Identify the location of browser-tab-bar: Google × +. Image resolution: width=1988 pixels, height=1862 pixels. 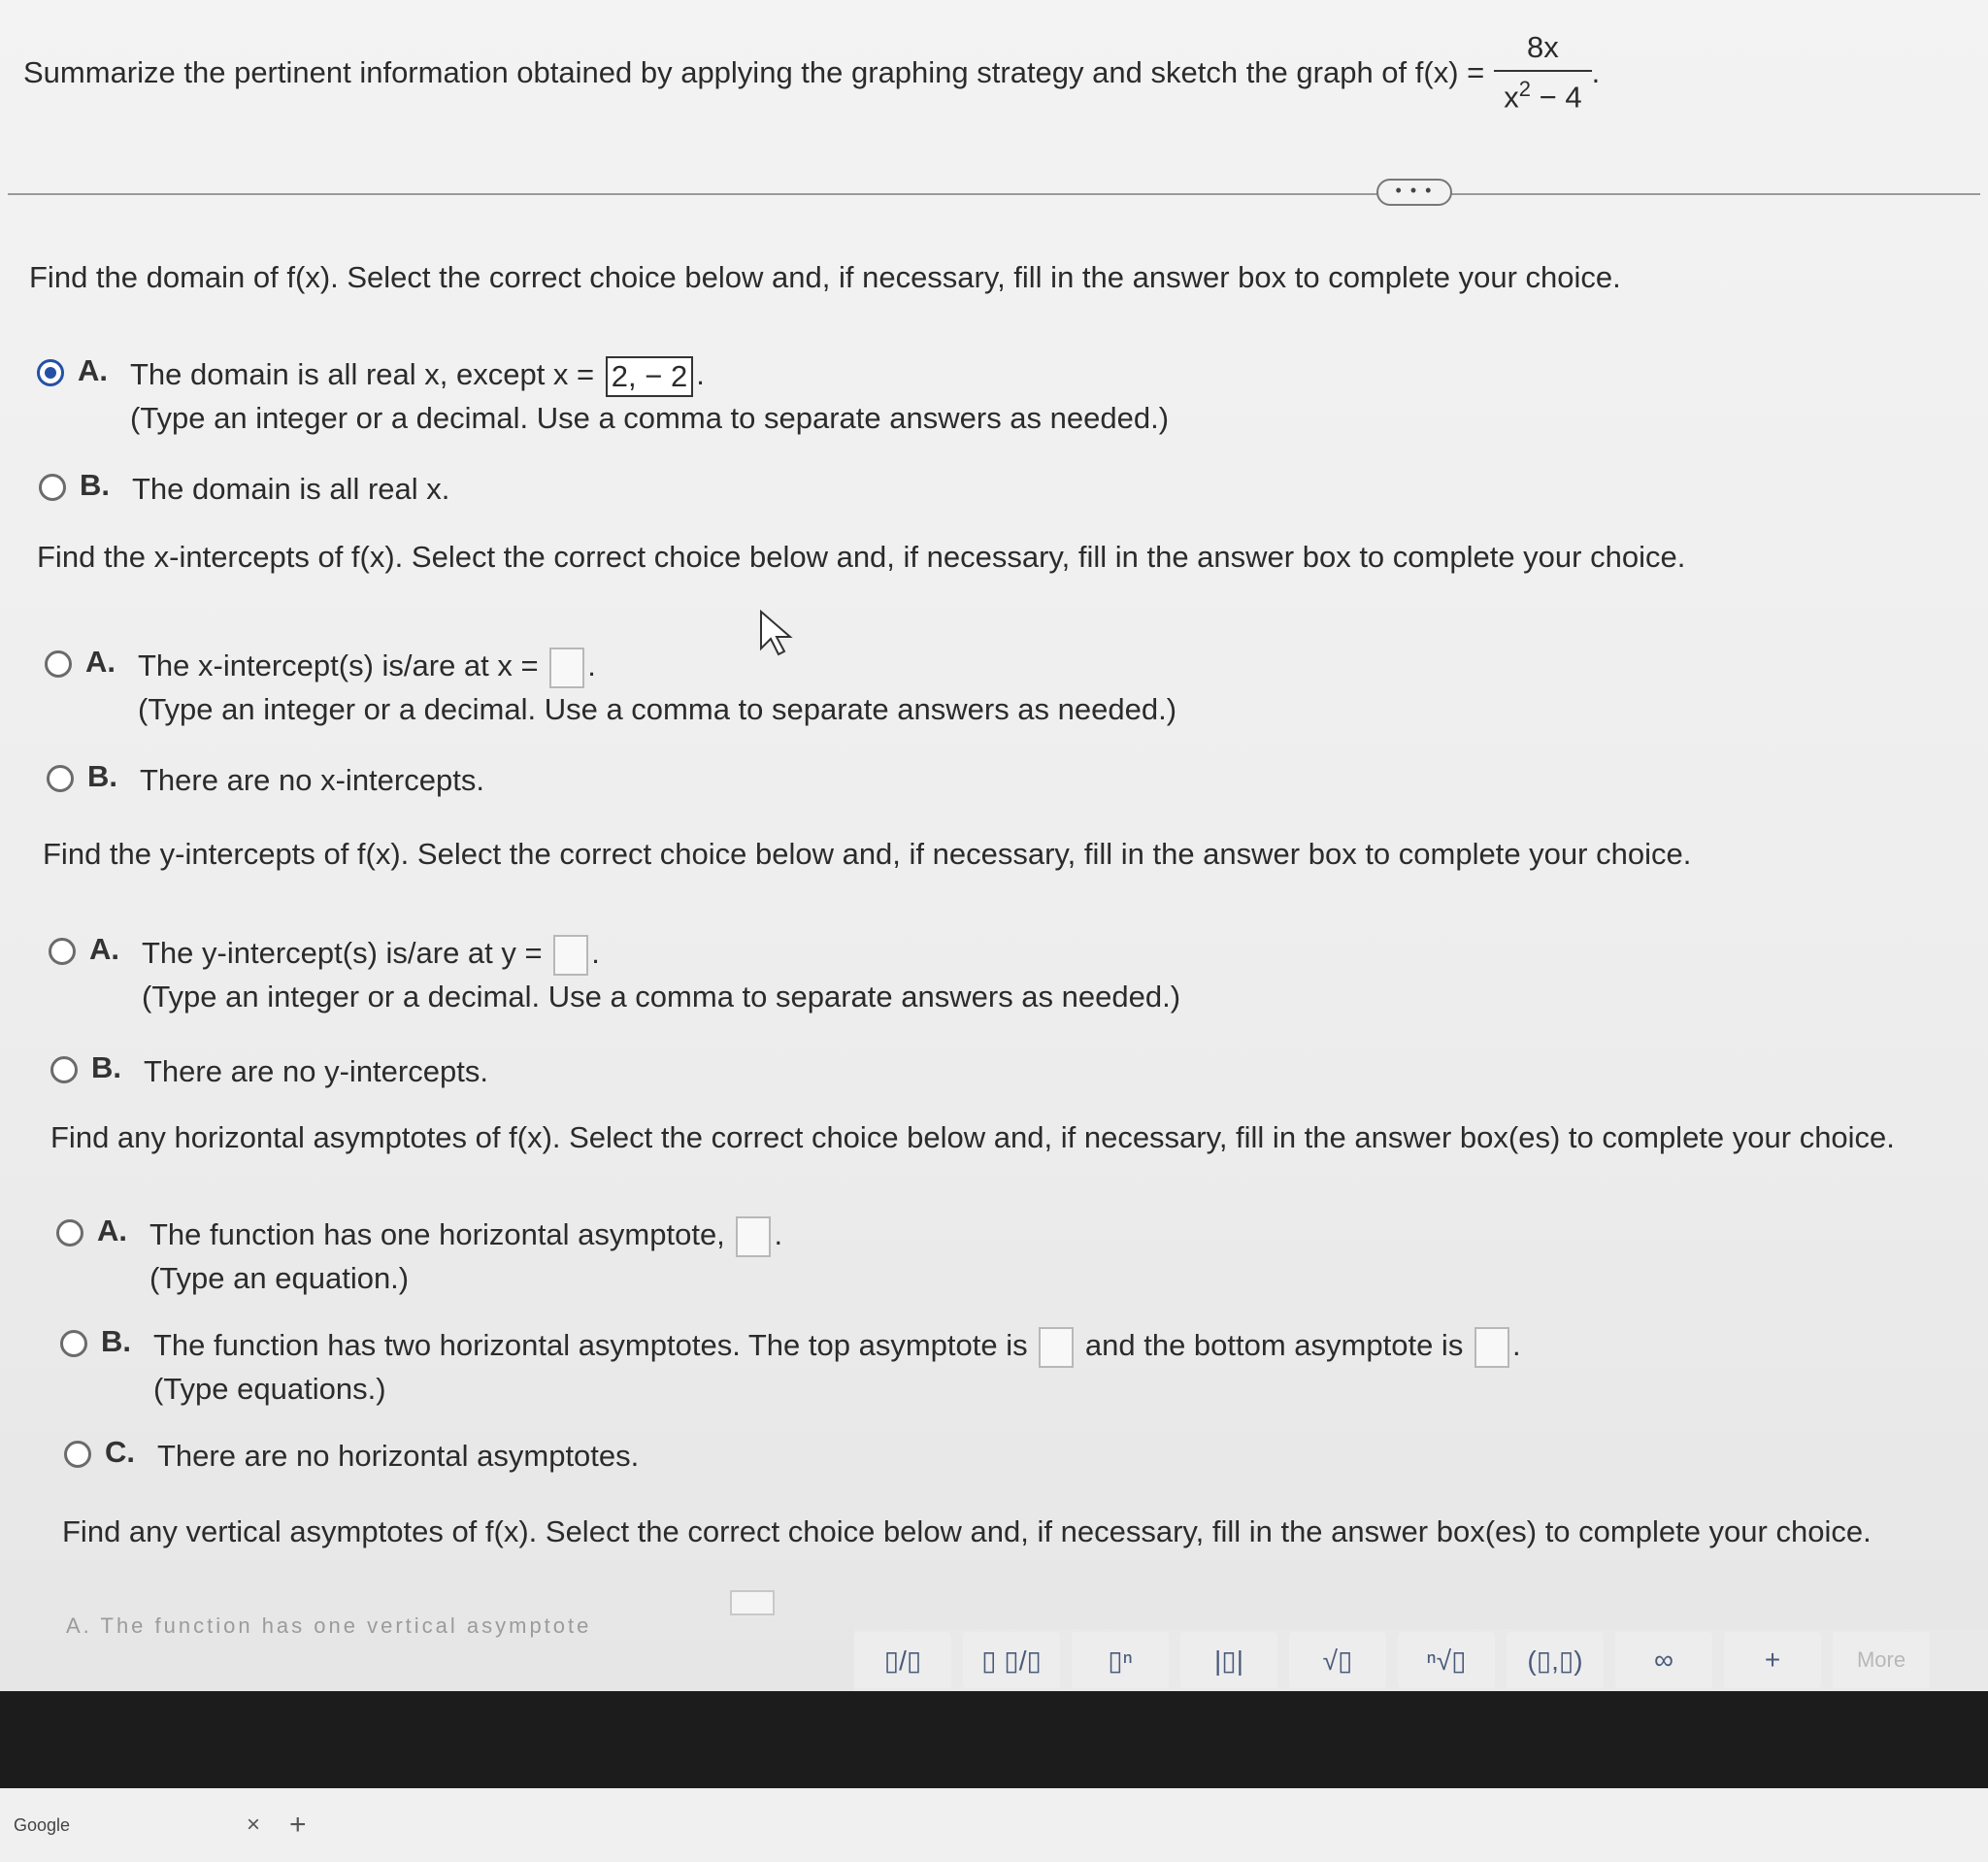
(994, 1825).